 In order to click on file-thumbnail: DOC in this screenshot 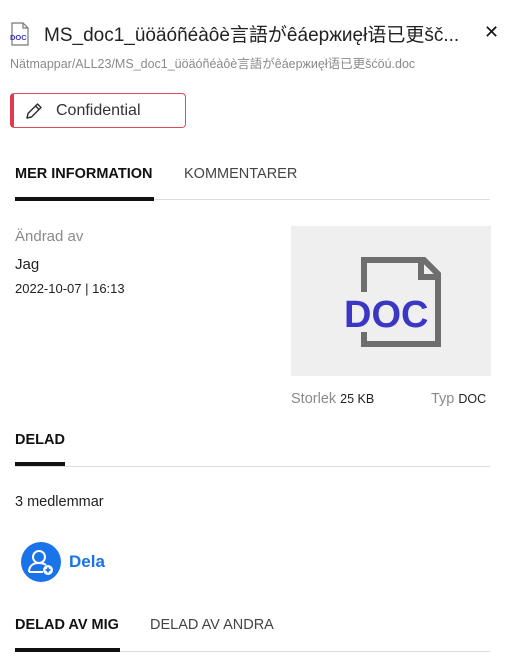, I will do `click(391, 301)`.